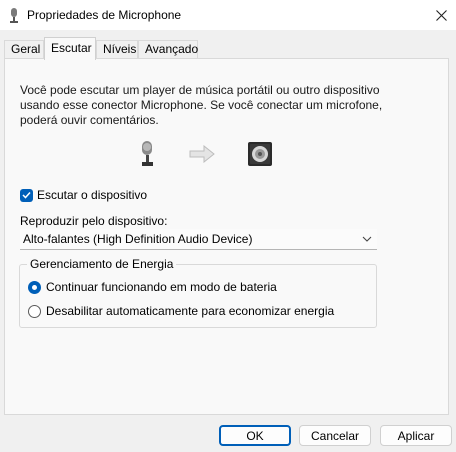 The image size is (456, 452). What do you see at coordinates (117, 49) in the screenshot?
I see `tab-niveis: Níveis` at bounding box center [117, 49].